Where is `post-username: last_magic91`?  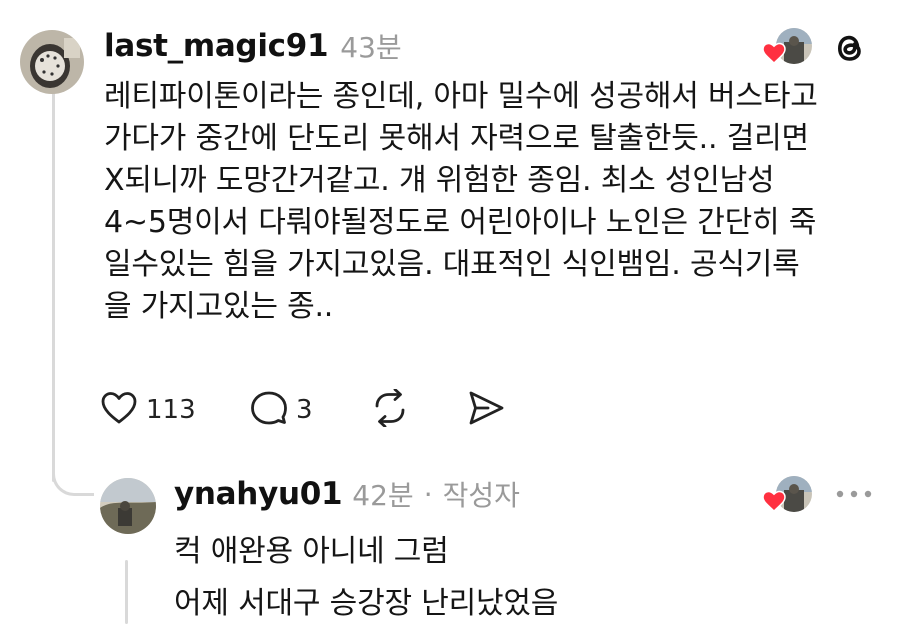 post-username: last_magic91 is located at coordinates (216, 46).